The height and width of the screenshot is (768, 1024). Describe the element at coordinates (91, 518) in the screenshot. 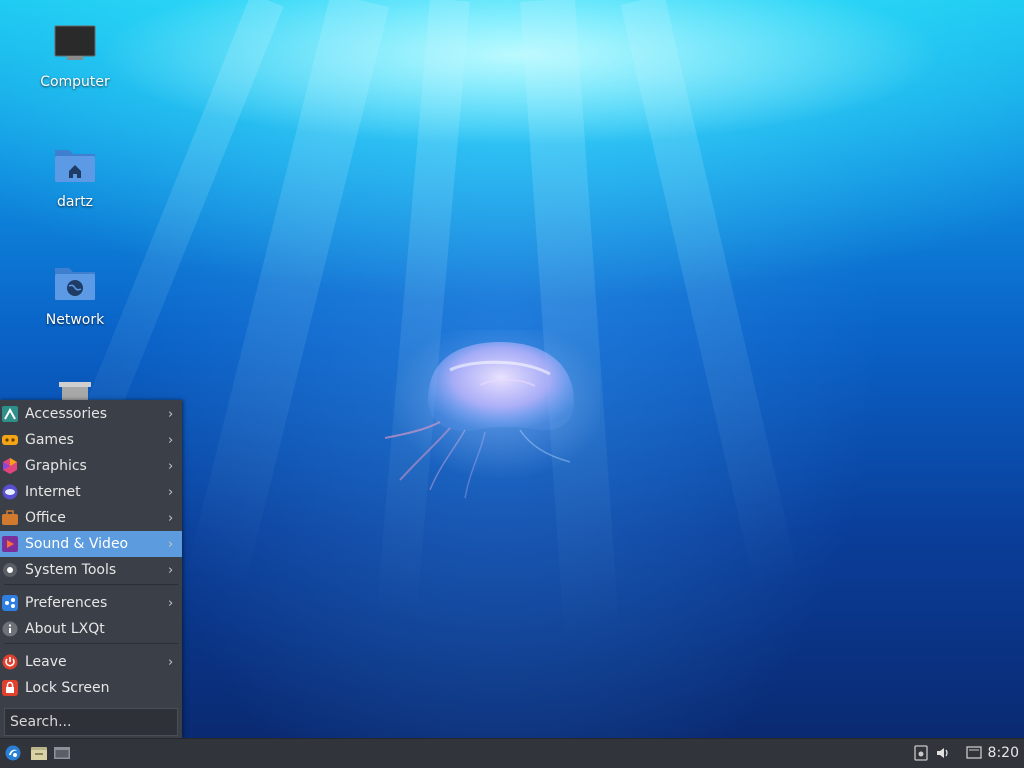

I see `menu-item-office: Office ›` at that location.